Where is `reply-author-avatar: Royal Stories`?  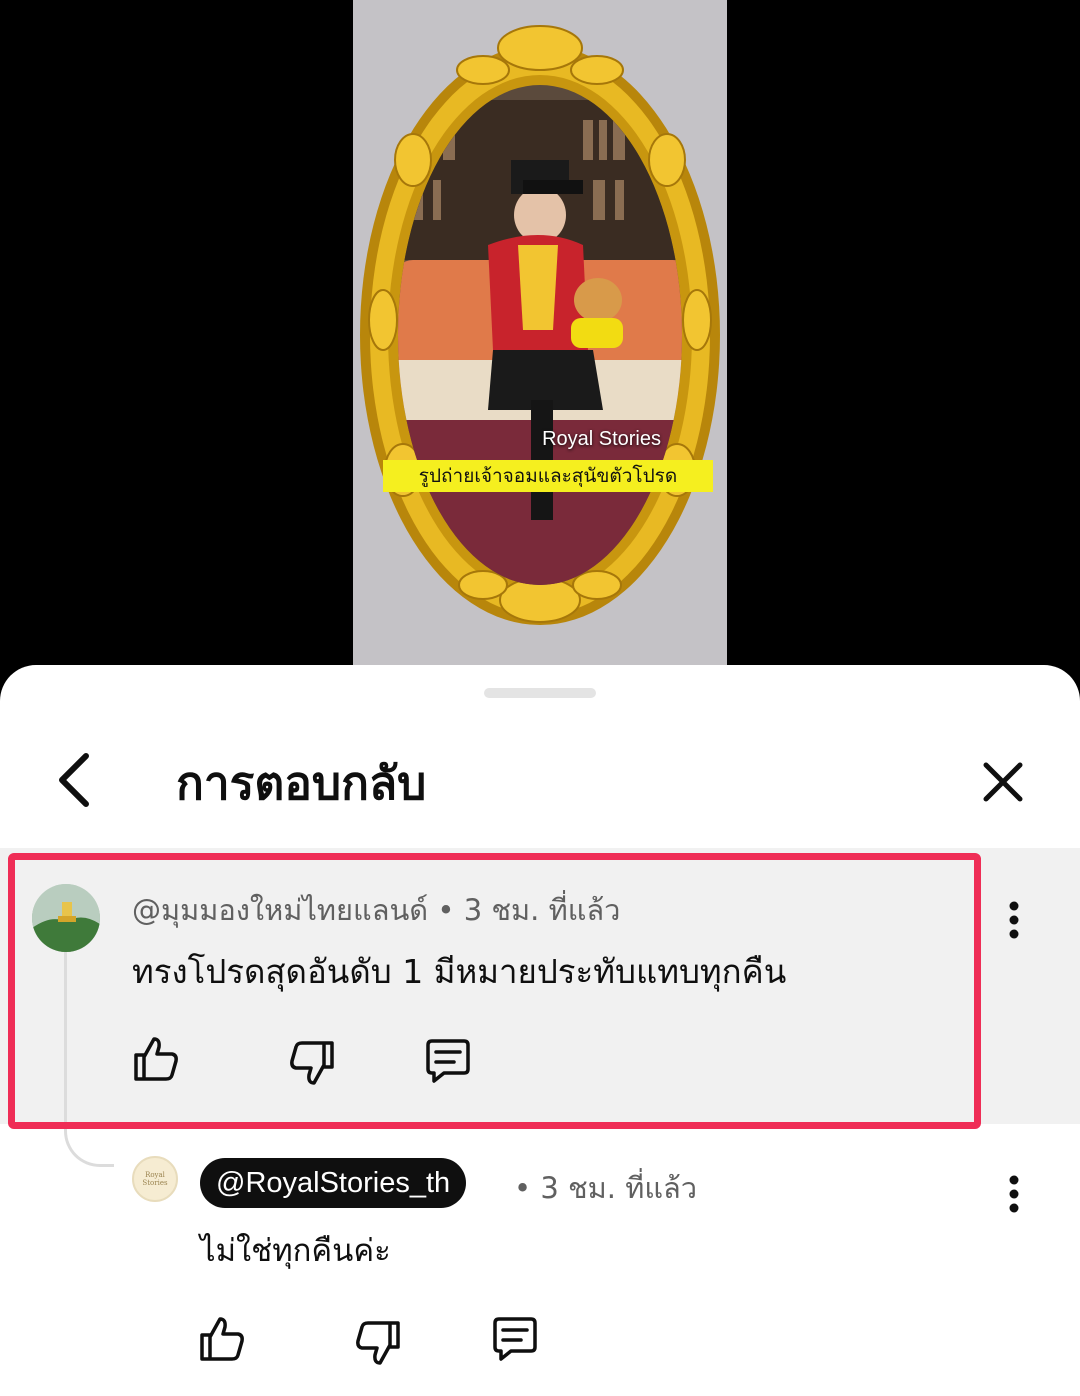
reply-author-avatar: Royal Stories is located at coordinates (155, 1179).